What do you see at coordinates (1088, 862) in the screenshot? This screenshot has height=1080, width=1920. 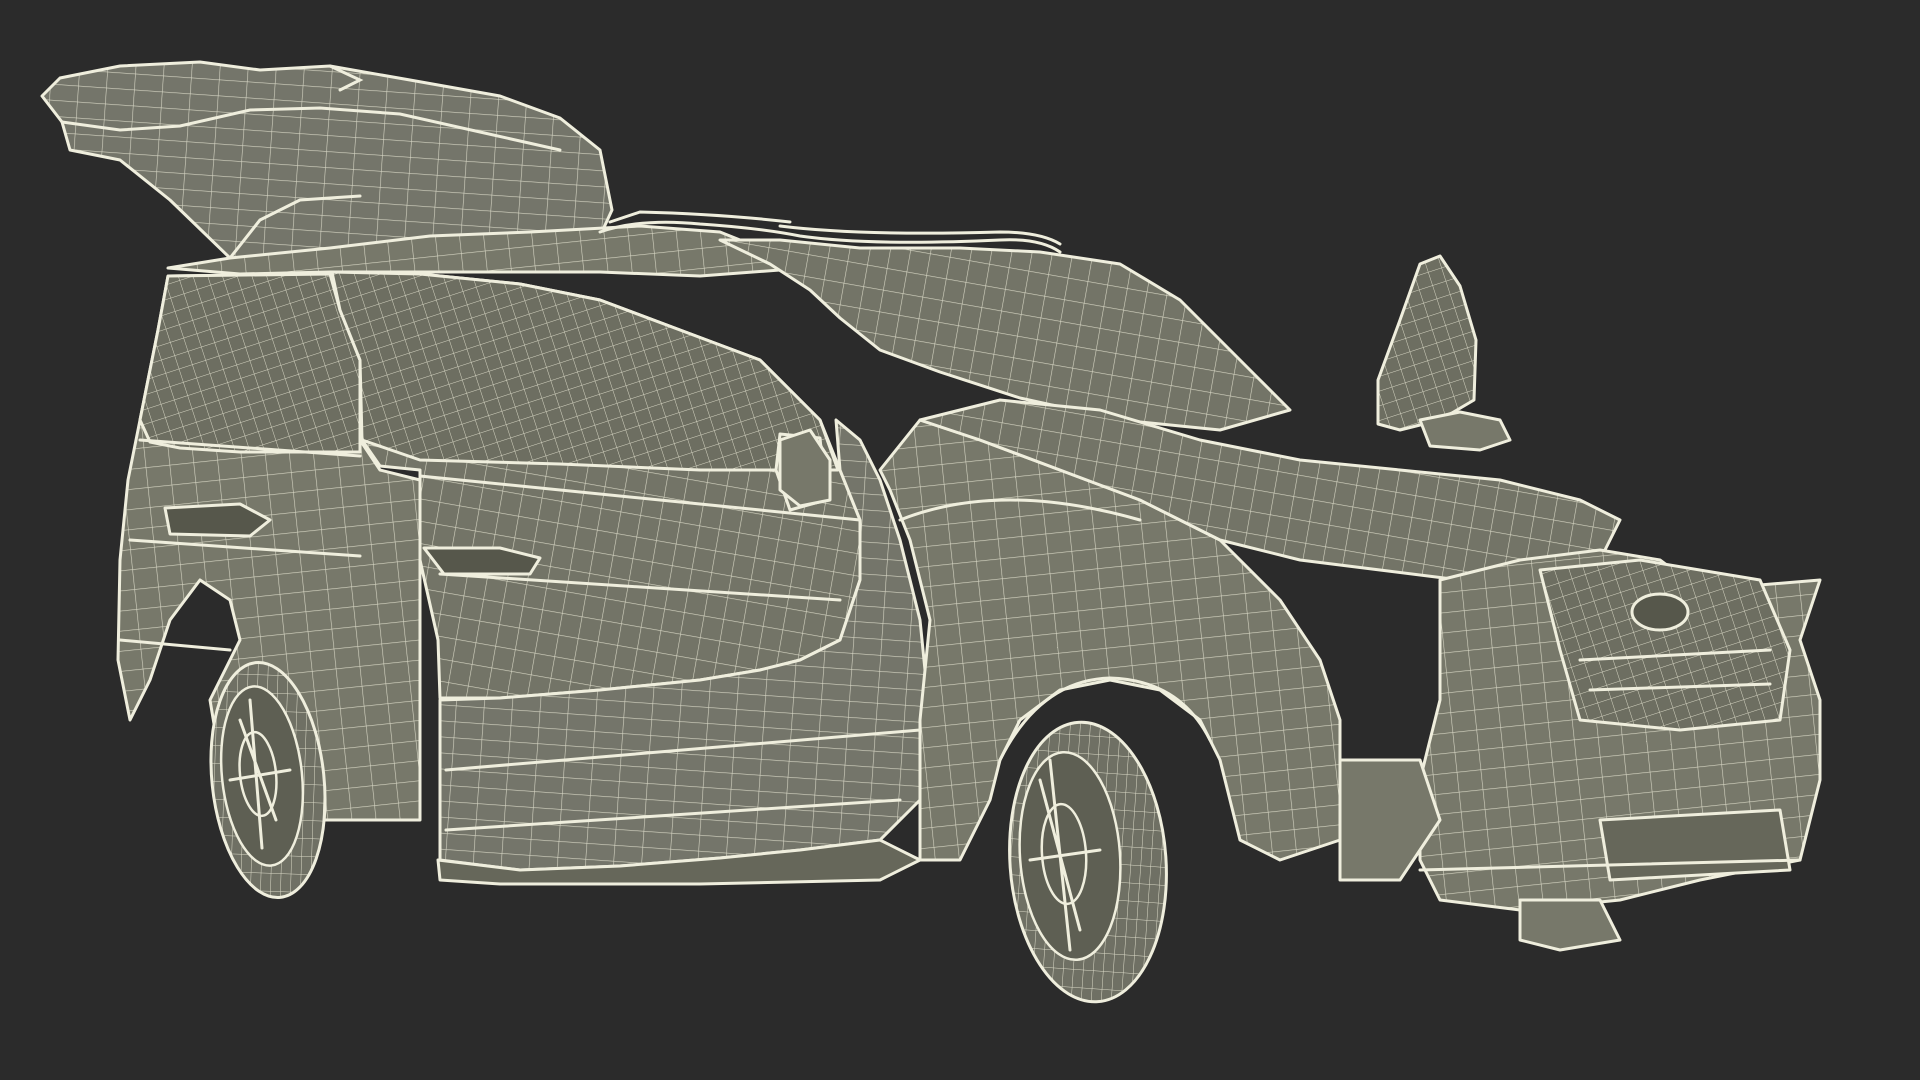 I see `front-wheel` at bounding box center [1088, 862].